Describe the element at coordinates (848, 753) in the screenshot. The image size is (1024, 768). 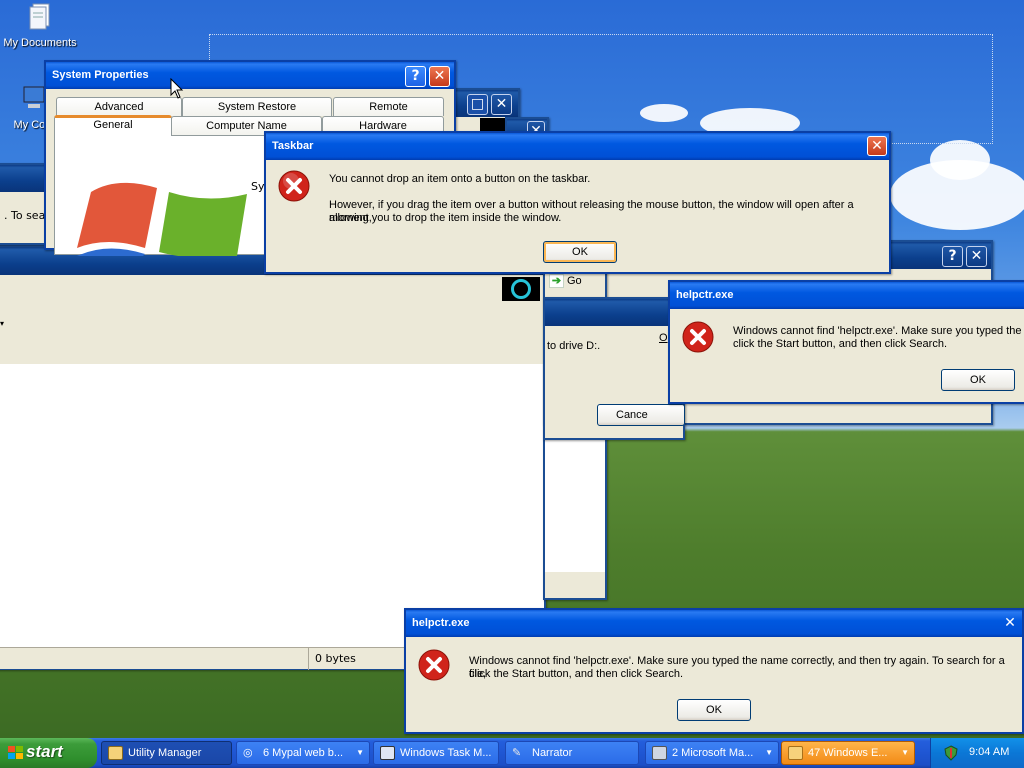
I see `taskbar-item-windows-explorer: 47 Windows E... ▼` at that location.